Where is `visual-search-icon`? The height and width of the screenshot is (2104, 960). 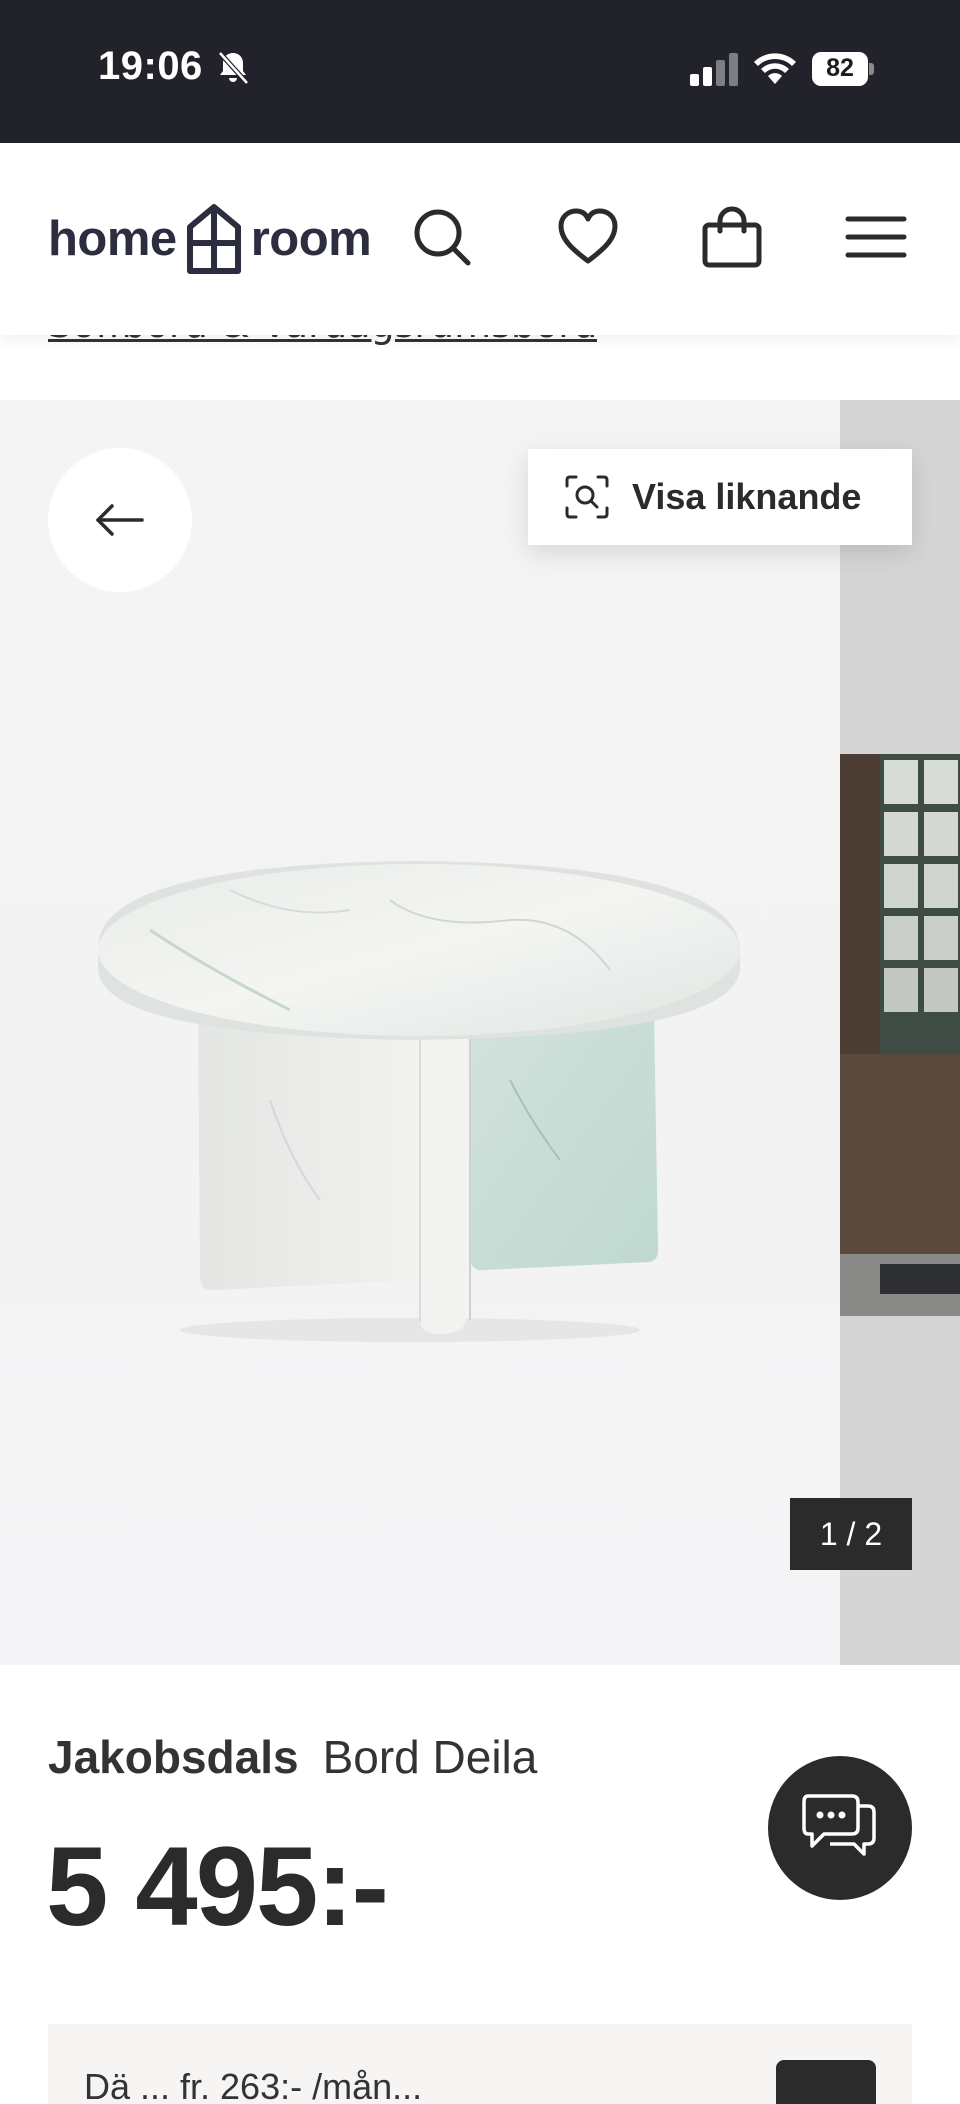
visual-search-icon is located at coordinates (587, 497).